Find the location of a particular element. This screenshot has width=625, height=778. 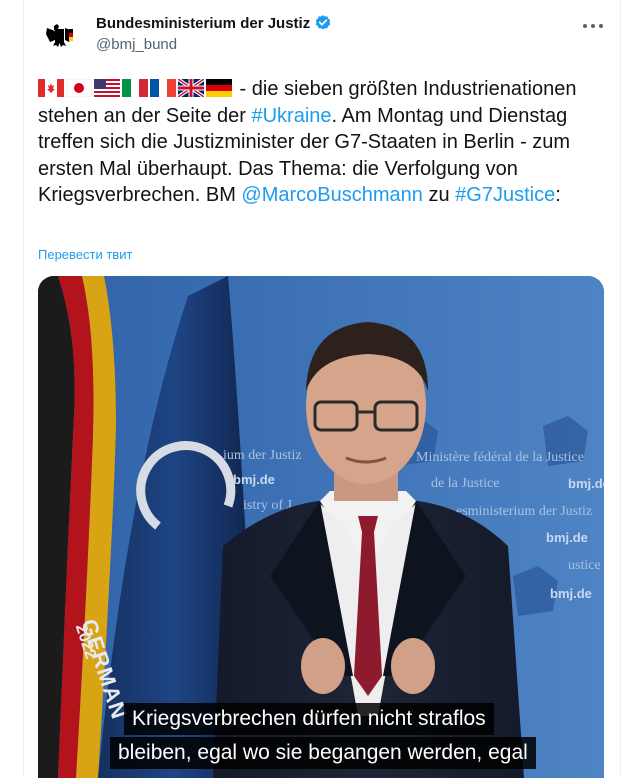

hashtag-g7justice-link: #G7Justice is located at coordinates (505, 195).